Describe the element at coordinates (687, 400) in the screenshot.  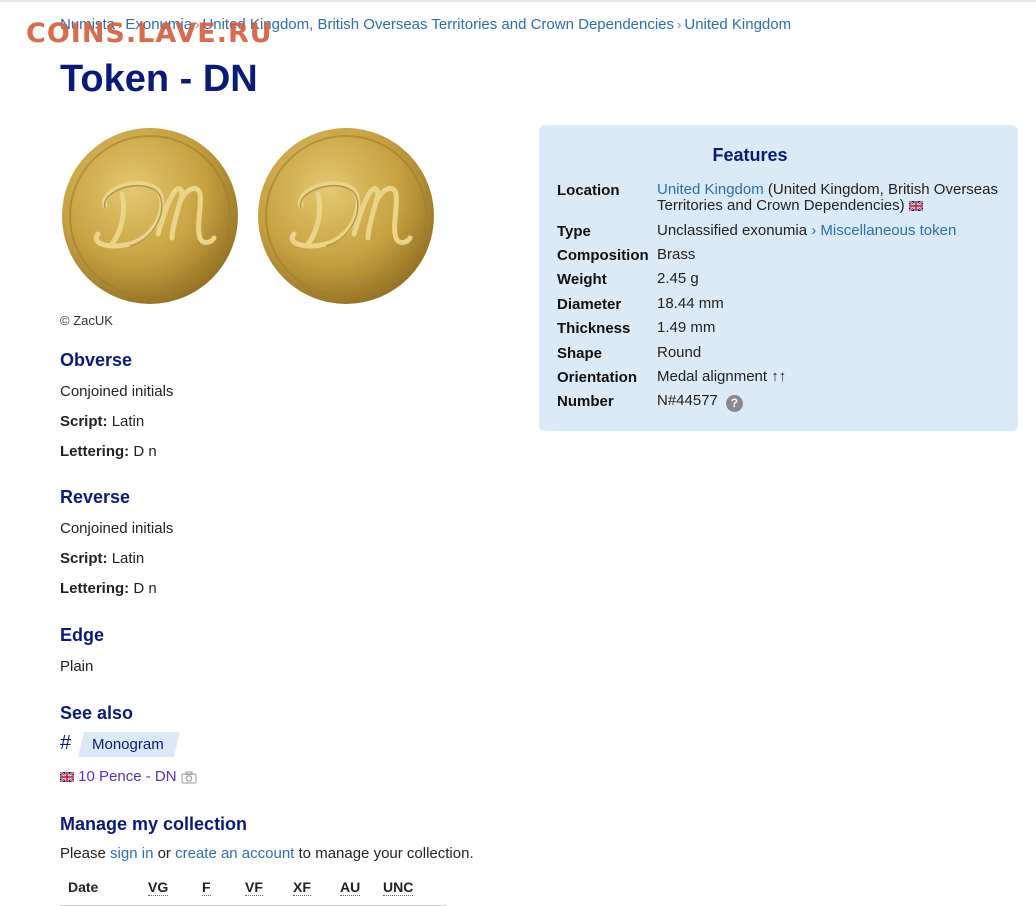
I see `number-value: N#44577` at that location.